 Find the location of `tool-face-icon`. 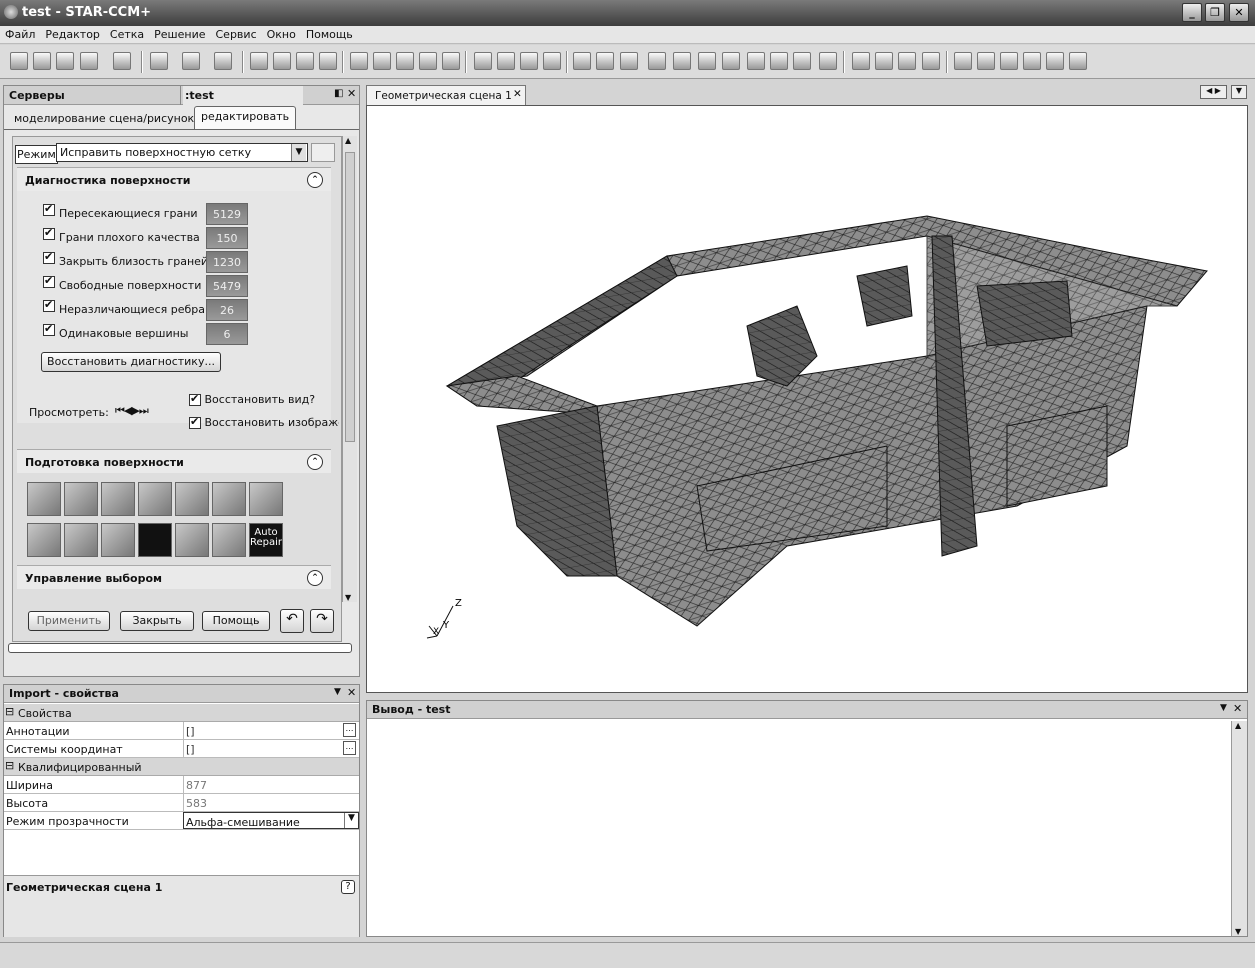

tool-face-icon is located at coordinates (81, 499).